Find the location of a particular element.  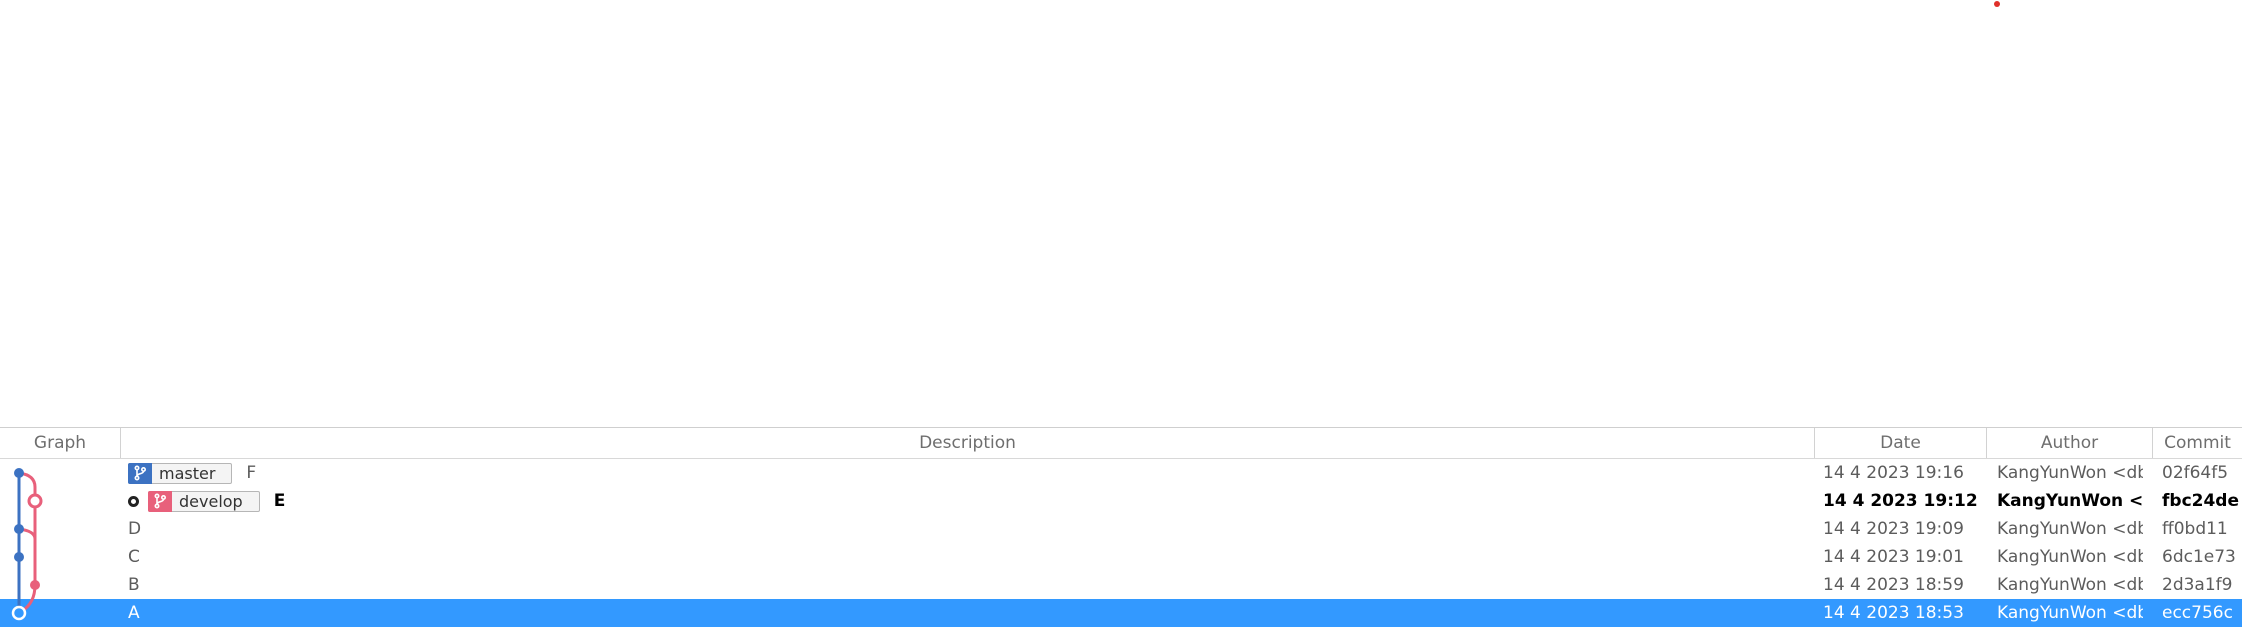

column-header-row: Graph Description Date Author Commit is located at coordinates (1121, 443).